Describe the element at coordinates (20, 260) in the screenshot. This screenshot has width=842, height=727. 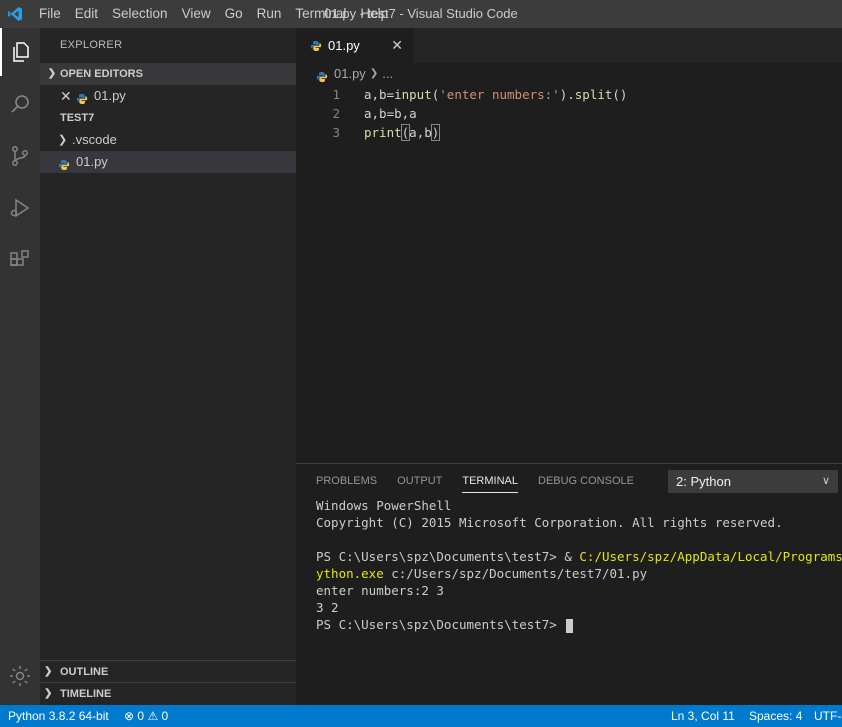
I see `extensions-icon` at that location.